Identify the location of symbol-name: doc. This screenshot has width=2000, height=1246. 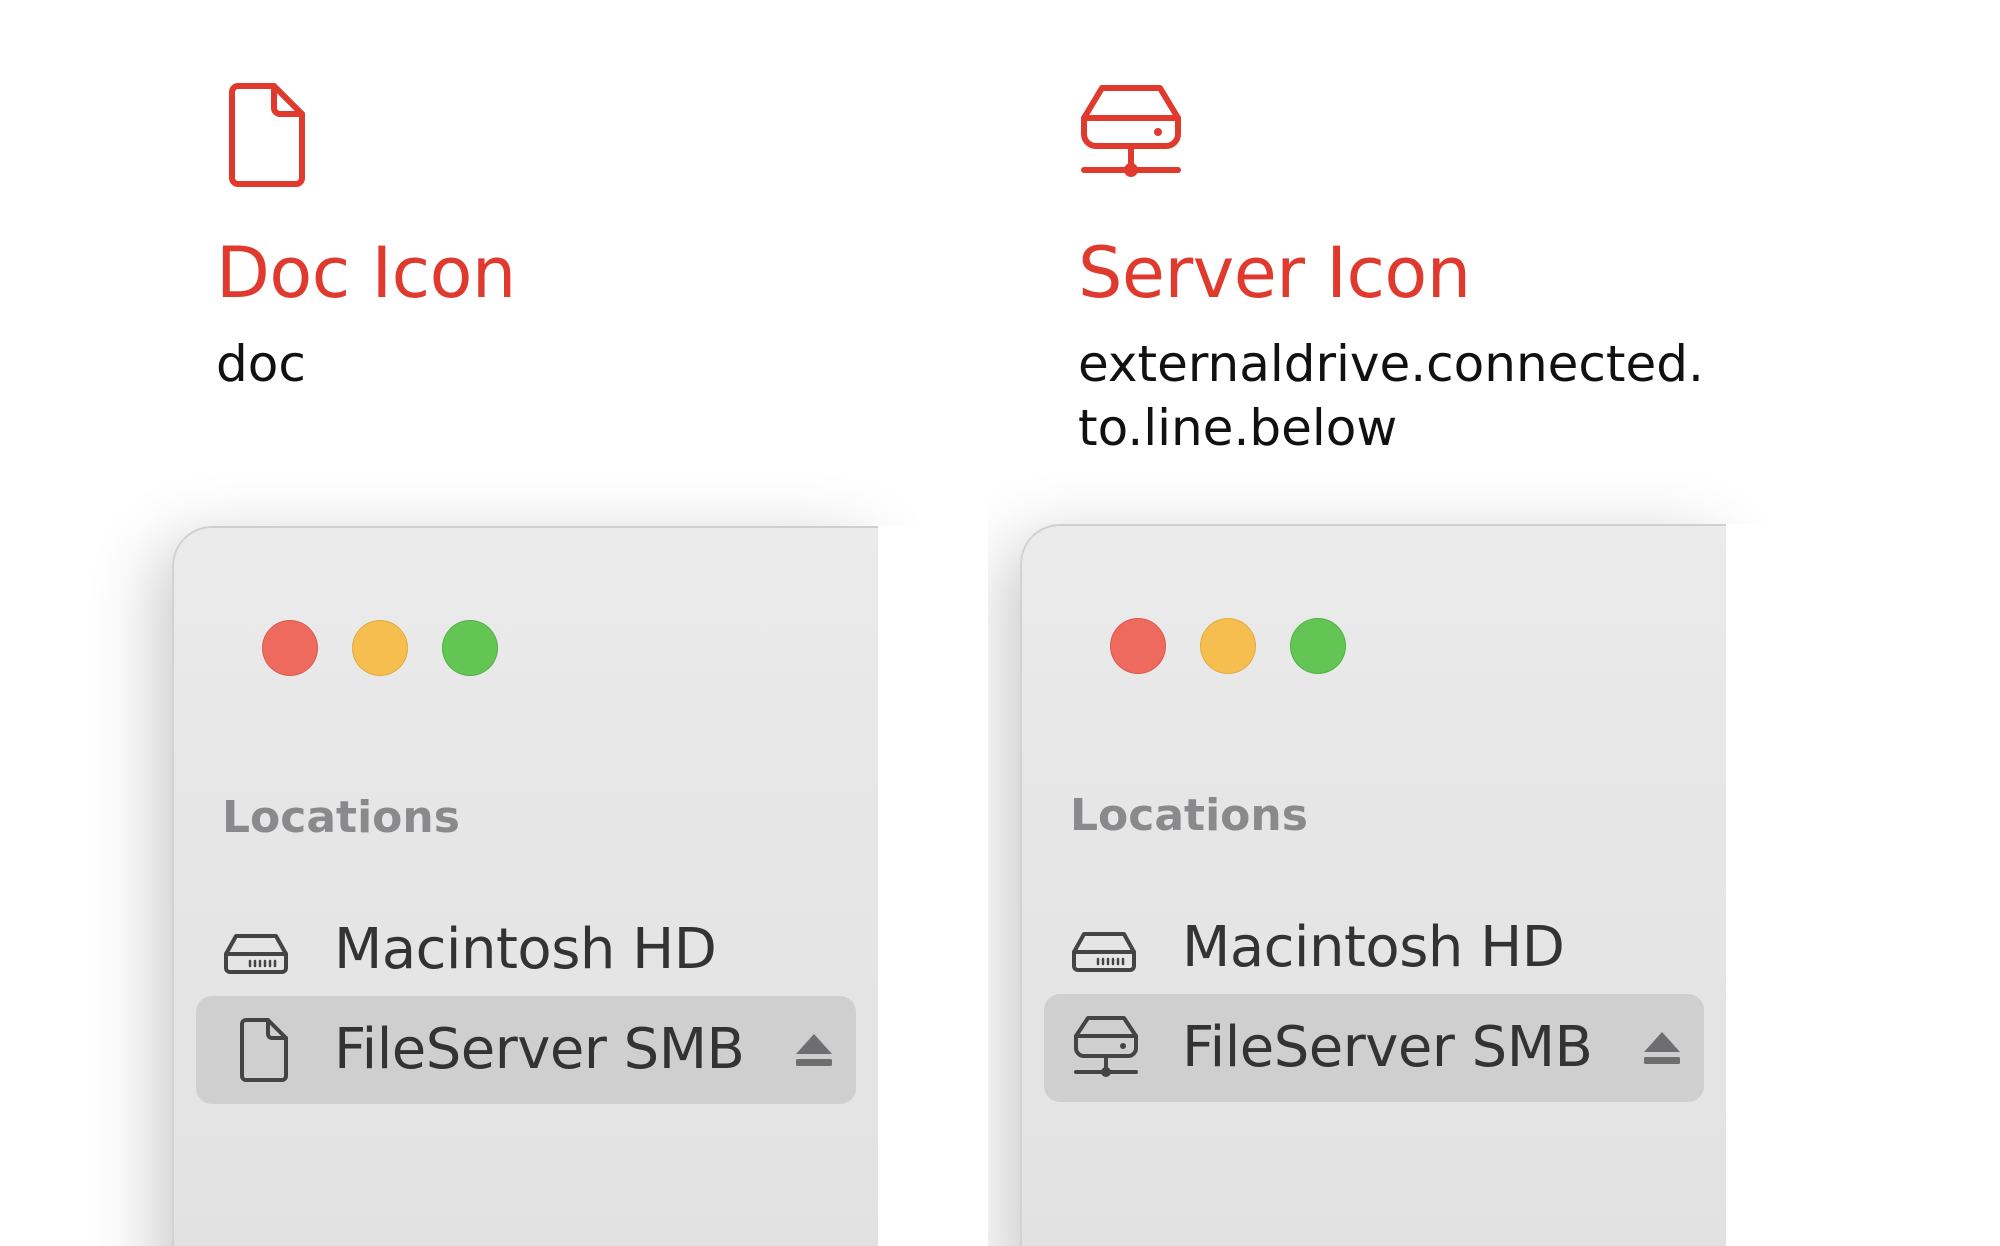
(261, 364).